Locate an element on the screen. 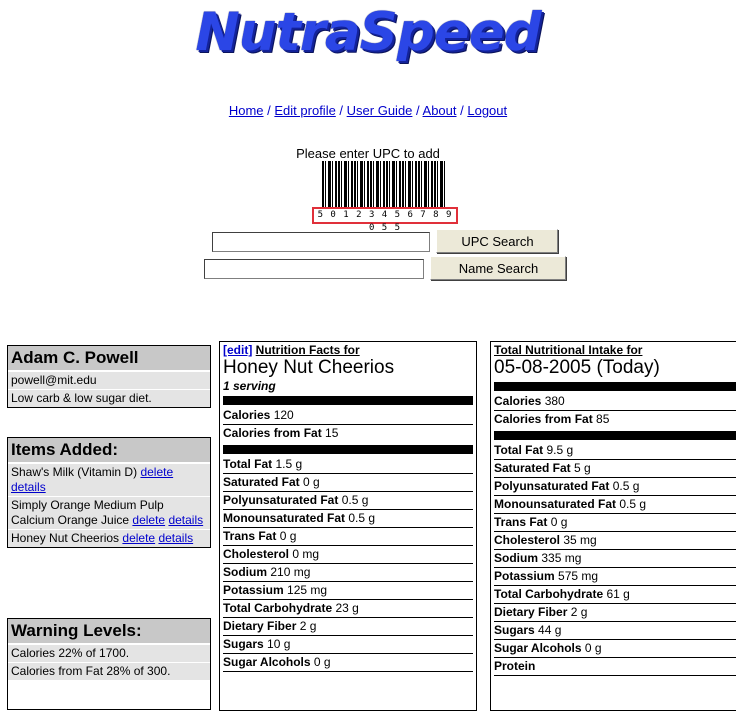 The image size is (736, 711). nutrient-row: Sodium 335 mg is located at coordinates (615, 559).